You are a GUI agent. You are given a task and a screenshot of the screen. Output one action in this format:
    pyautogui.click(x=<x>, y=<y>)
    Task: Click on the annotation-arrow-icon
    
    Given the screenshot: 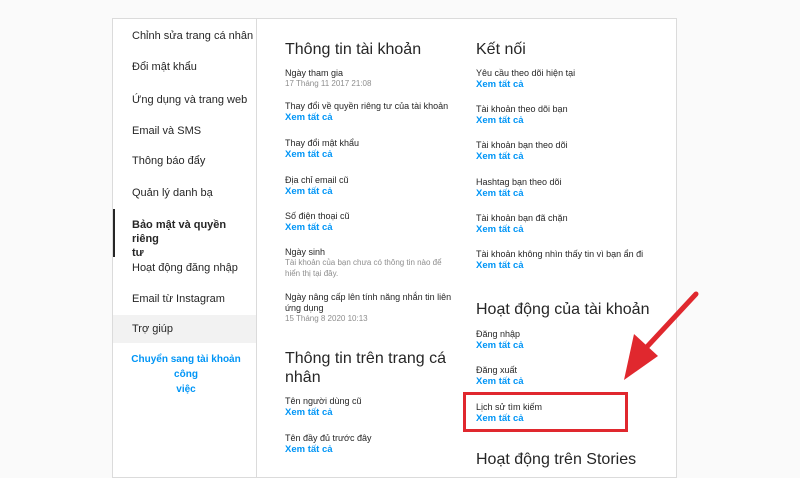 What is the action you would take?
    pyautogui.click(x=661, y=335)
    